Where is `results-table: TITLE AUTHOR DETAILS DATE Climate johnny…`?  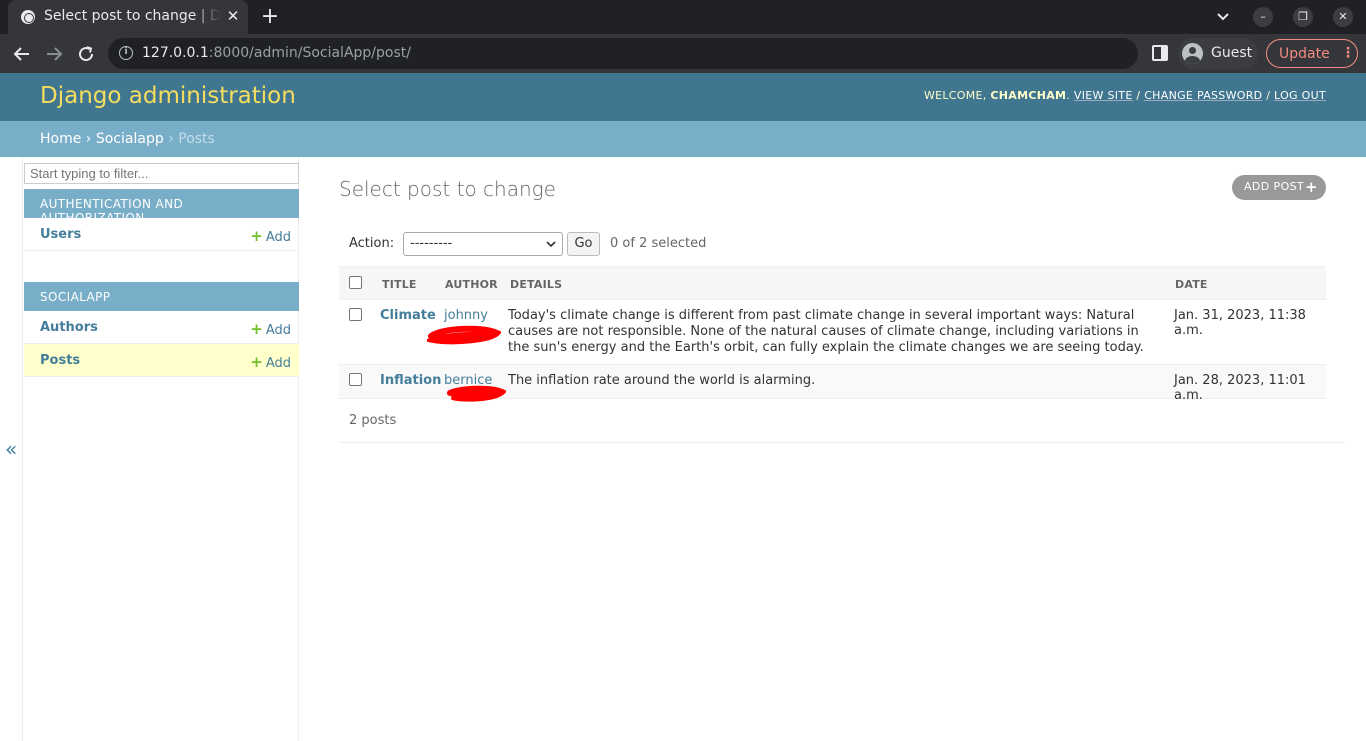 results-table: TITLE AUTHOR DETAILS DATE Climate johnny… is located at coordinates (832, 334).